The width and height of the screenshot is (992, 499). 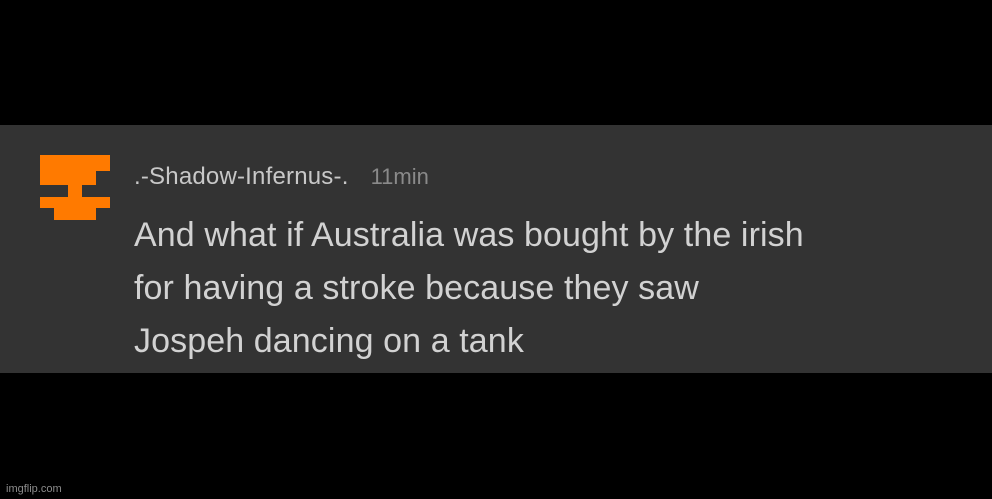 I want to click on pixel-face-icon, so click(x=75, y=187).